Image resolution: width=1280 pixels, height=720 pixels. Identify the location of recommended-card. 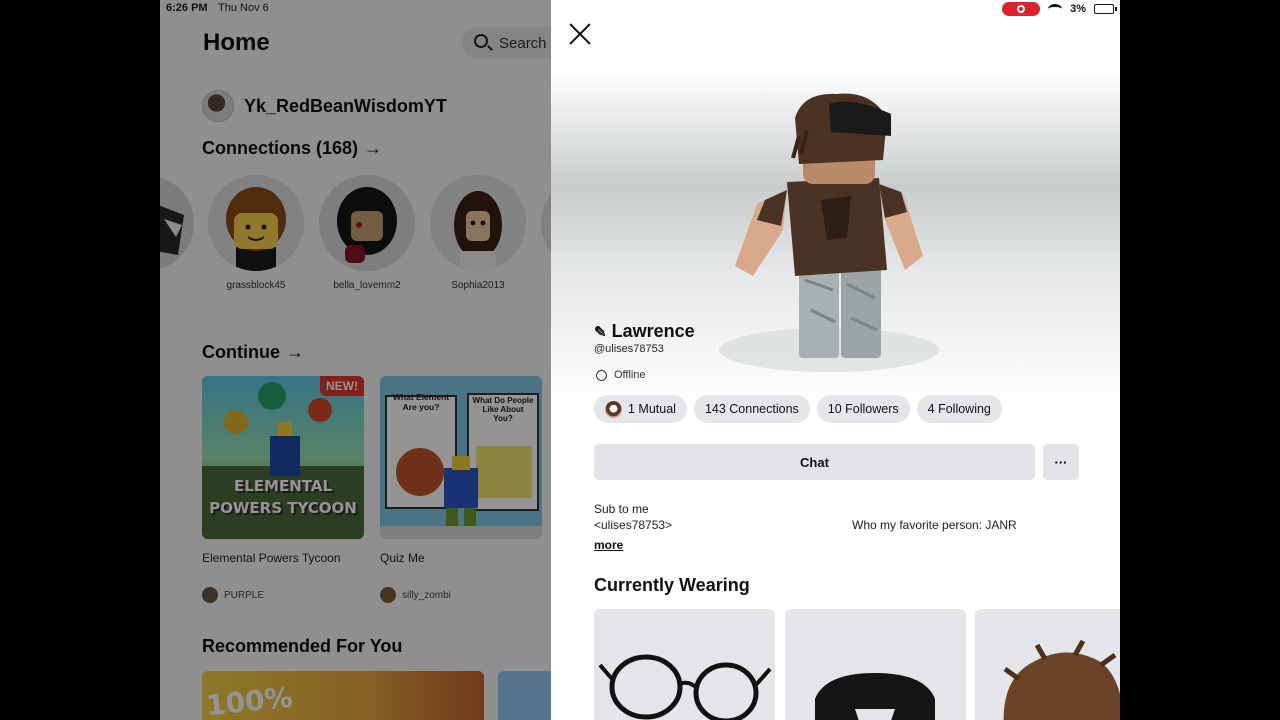
(524, 695).